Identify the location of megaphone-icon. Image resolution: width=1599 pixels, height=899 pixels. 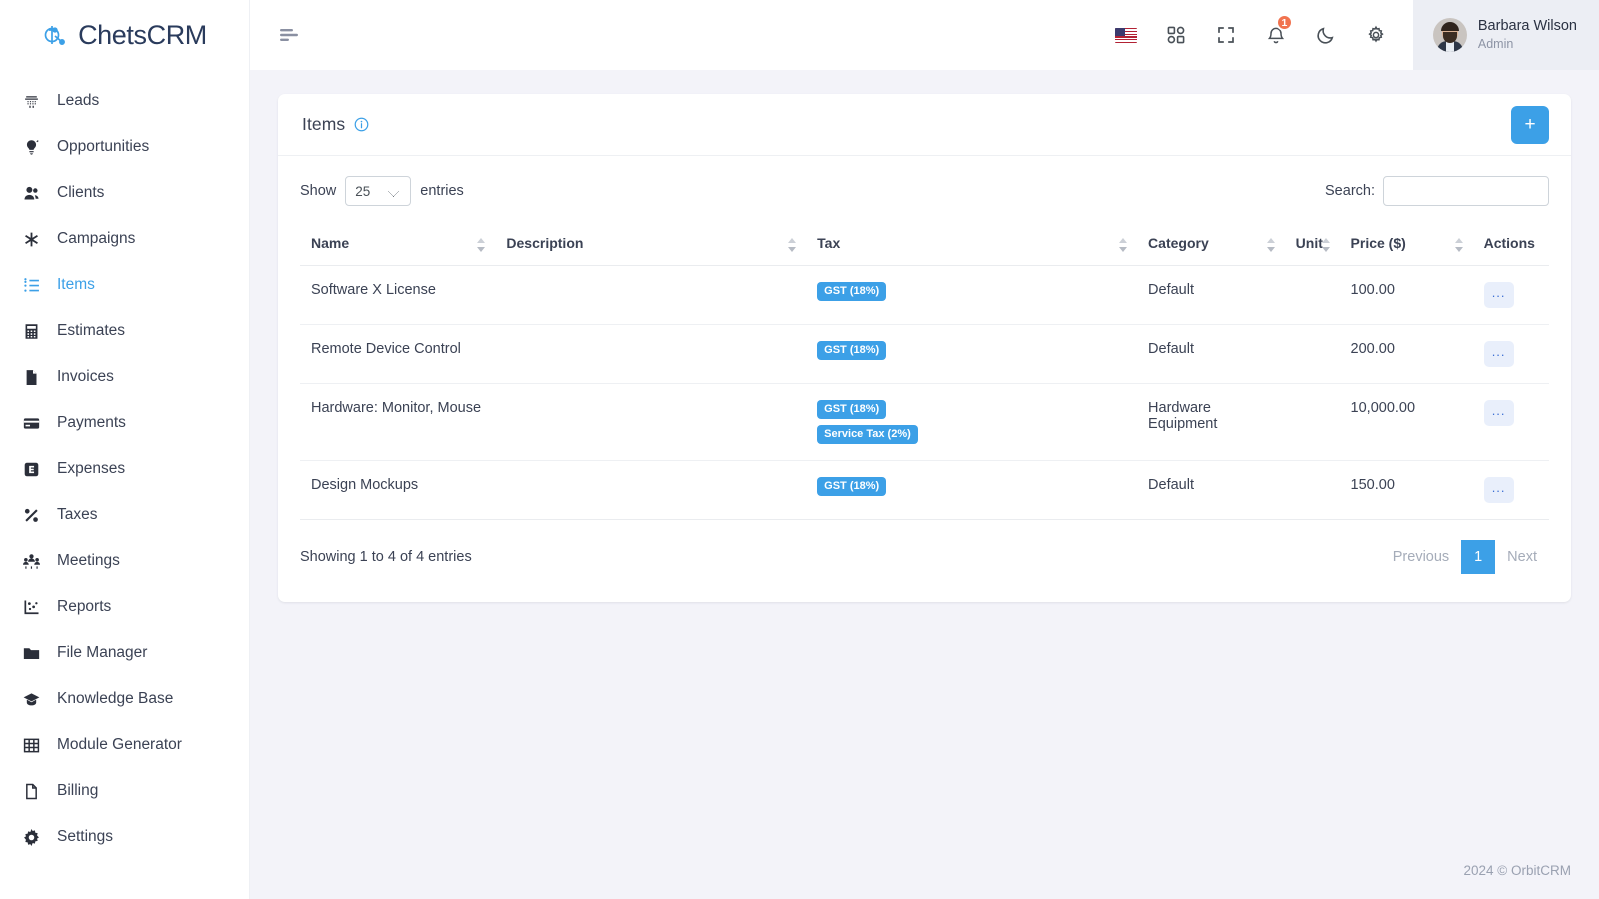
(31, 101).